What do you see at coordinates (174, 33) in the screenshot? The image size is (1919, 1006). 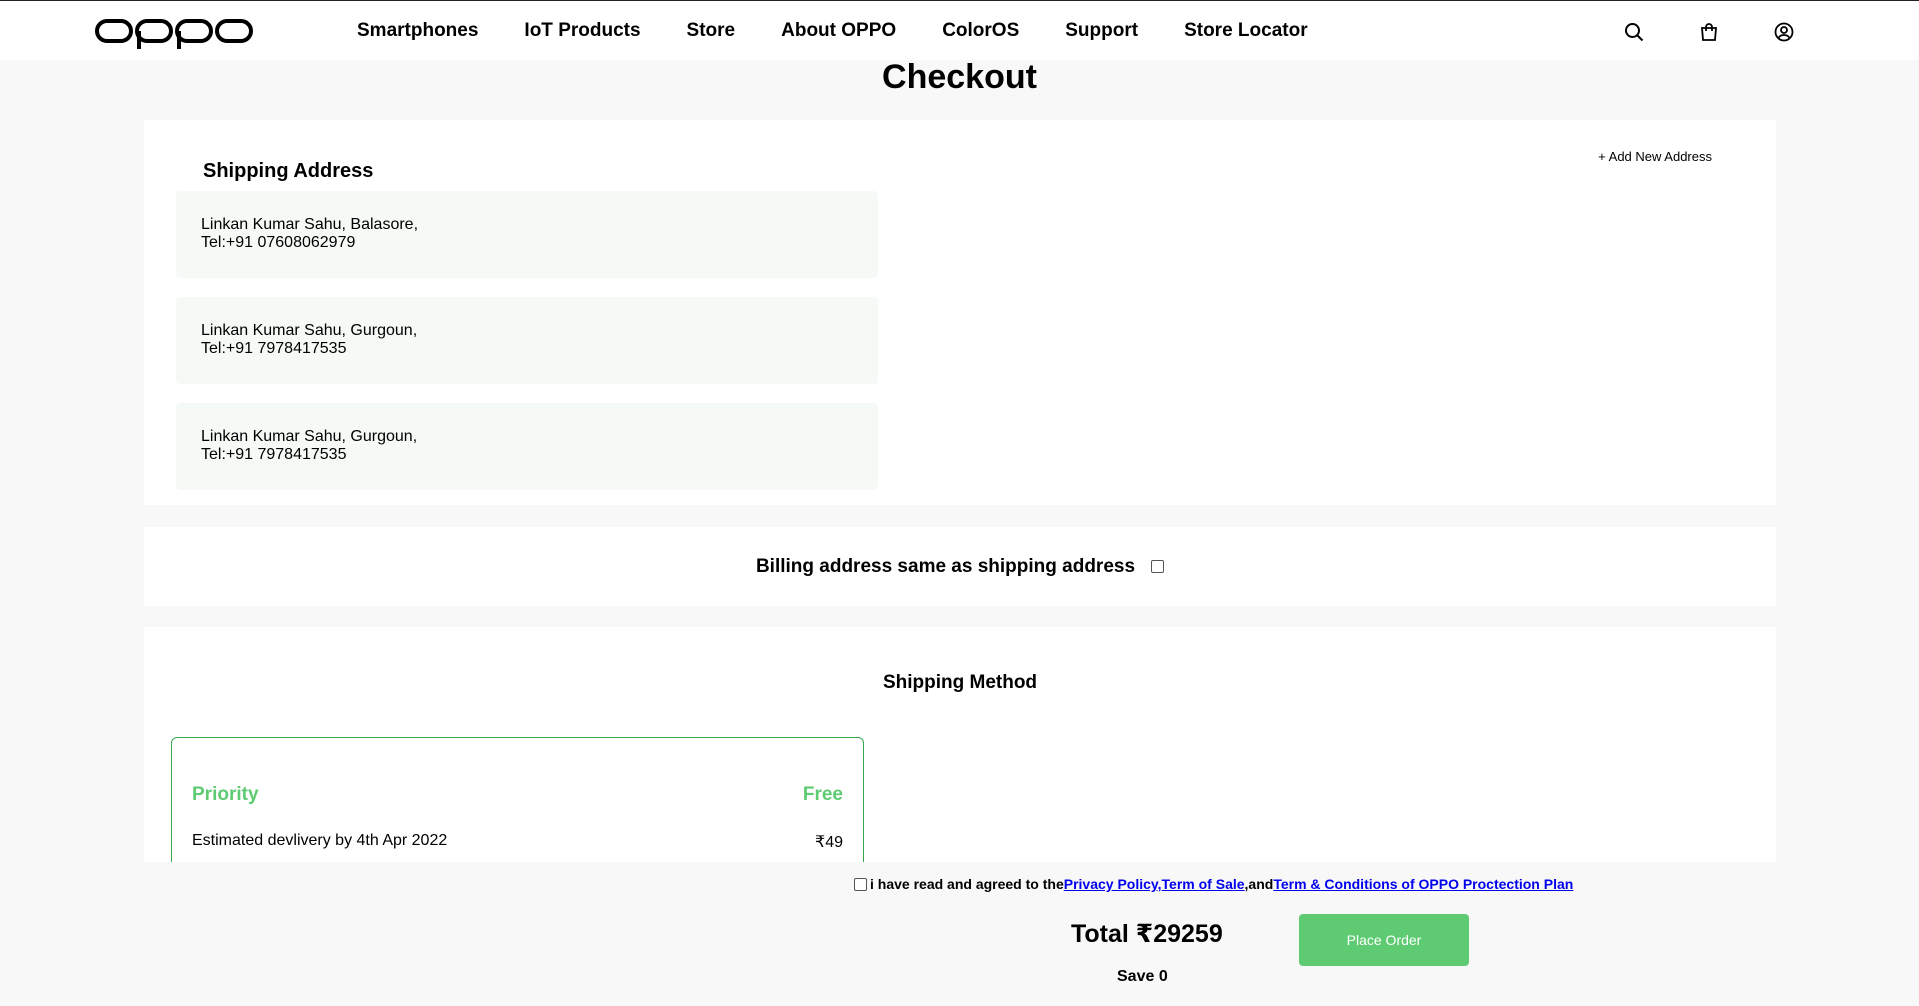 I see `oppo-logo` at bounding box center [174, 33].